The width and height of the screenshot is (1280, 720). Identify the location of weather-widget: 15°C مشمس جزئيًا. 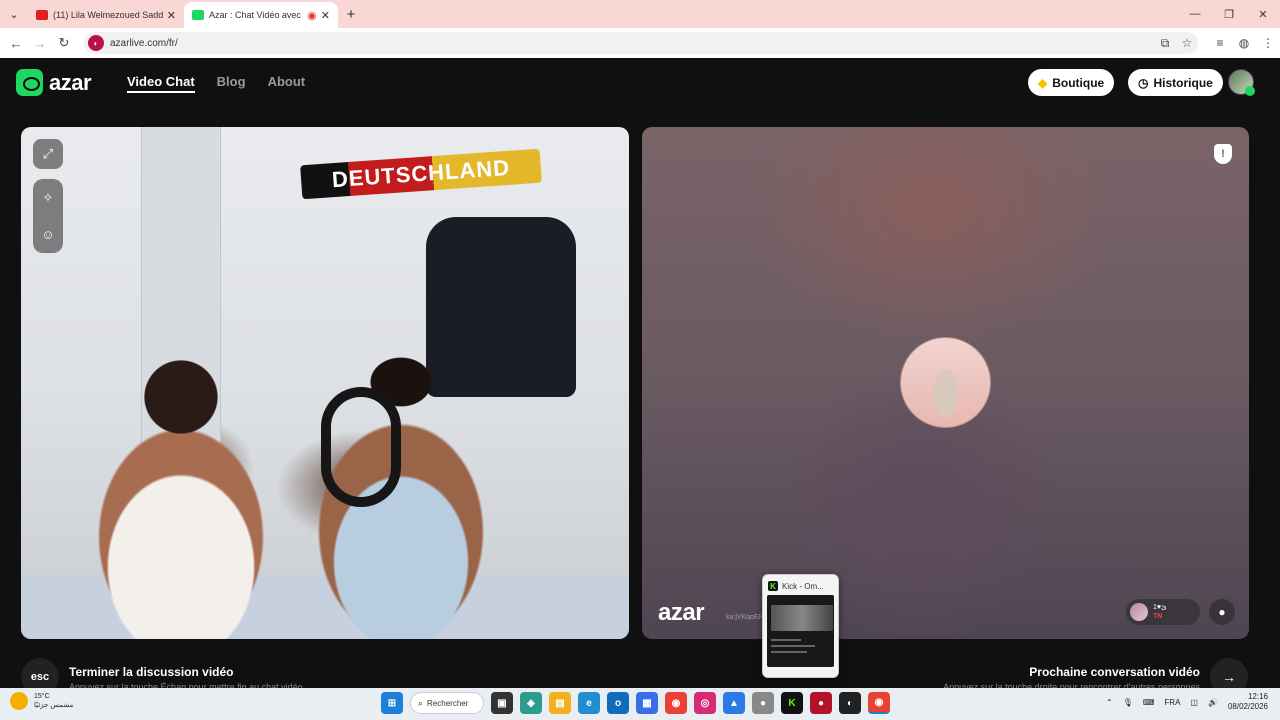
(41, 701).